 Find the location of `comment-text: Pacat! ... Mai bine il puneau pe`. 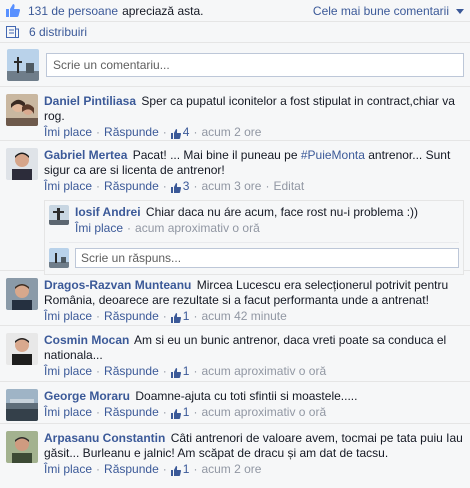

comment-text: Pacat! ... Mai bine il puneau pe is located at coordinates (215, 155).